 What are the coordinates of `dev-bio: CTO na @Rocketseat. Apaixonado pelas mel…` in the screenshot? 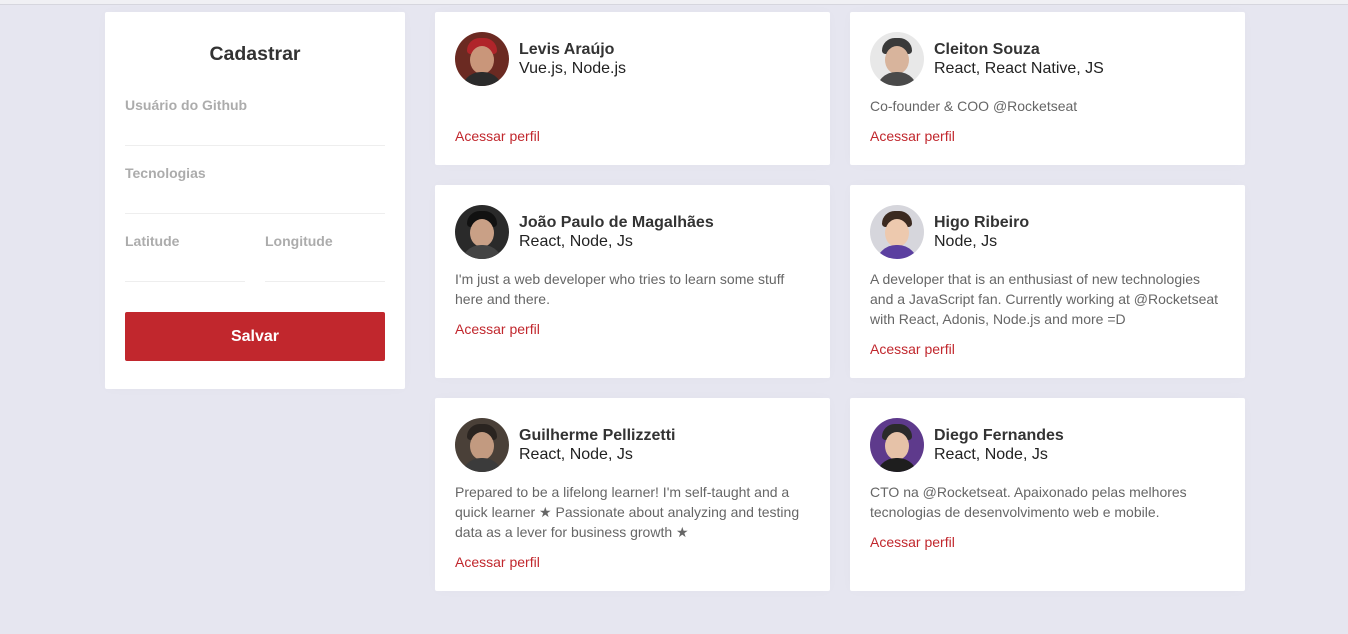 It's located at (1028, 502).